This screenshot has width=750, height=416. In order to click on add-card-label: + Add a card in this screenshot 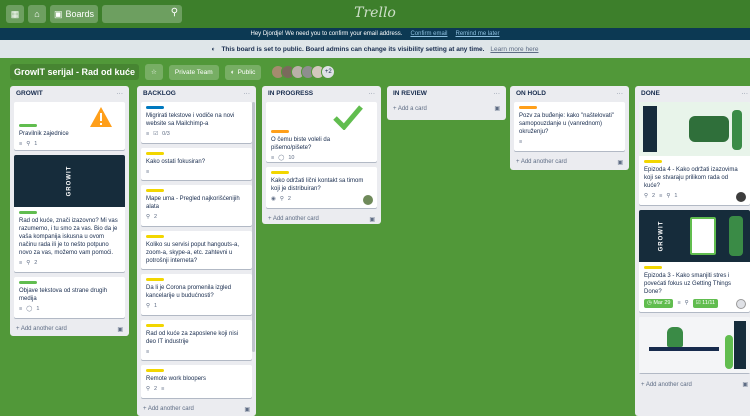, I will do `click(410, 108)`.